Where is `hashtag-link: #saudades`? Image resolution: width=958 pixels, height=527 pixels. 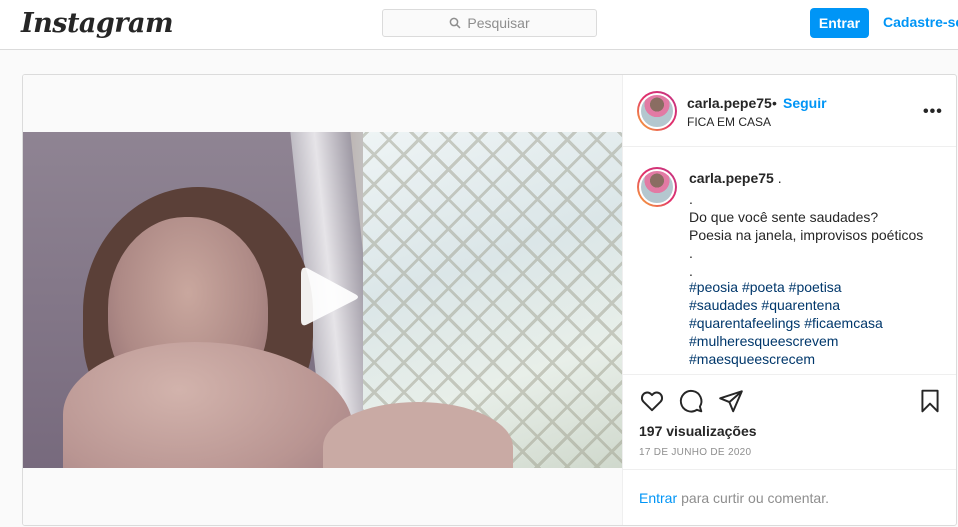
hashtag-link: #saudades is located at coordinates (723, 305).